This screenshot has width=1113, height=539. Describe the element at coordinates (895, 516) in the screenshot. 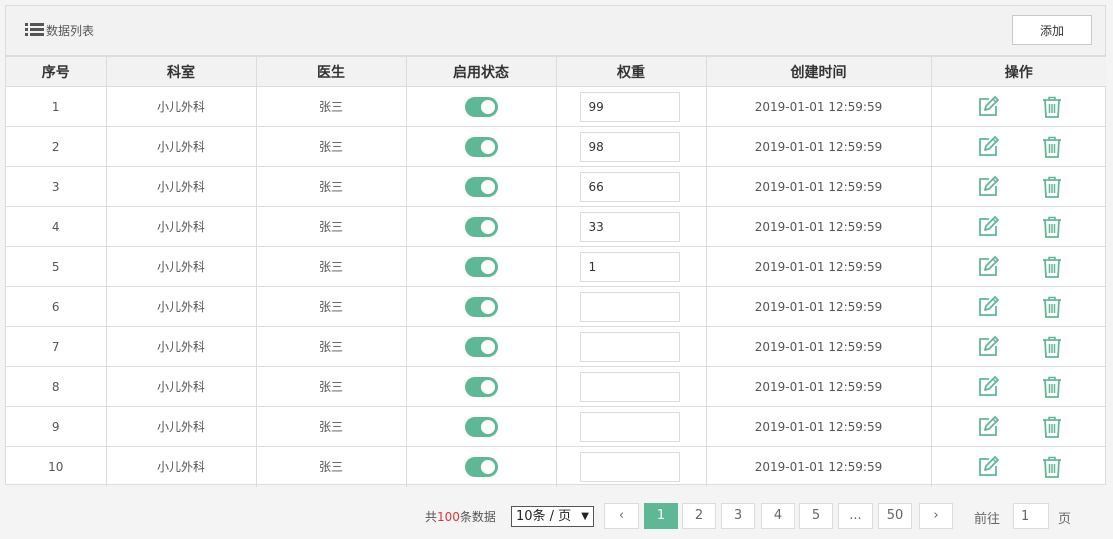

I see `page-button: 50` at that location.